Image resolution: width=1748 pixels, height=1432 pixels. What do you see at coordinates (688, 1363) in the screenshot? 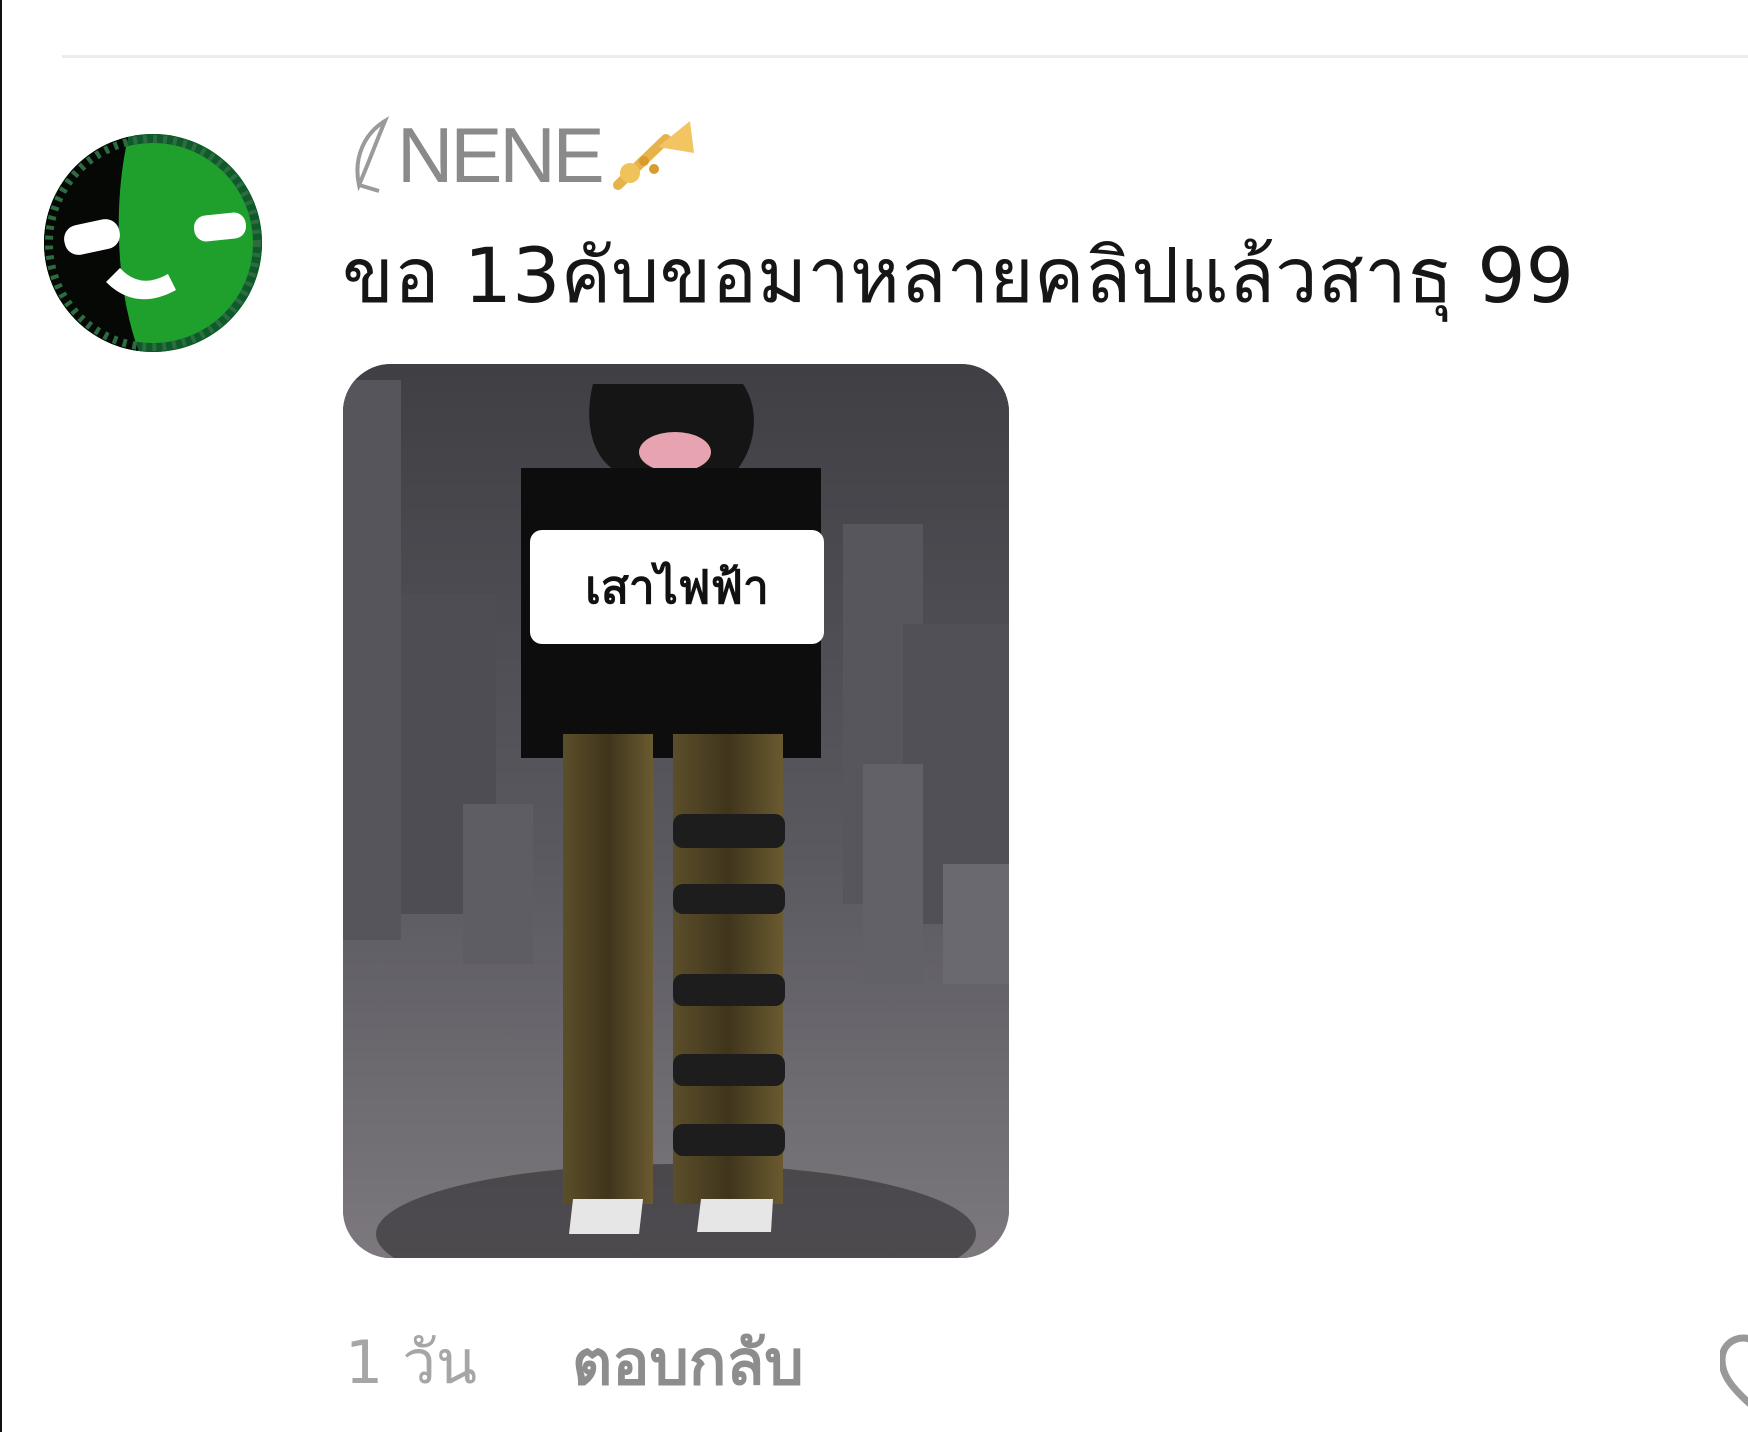
I see `reply-button: ตอบกลับ` at bounding box center [688, 1363].